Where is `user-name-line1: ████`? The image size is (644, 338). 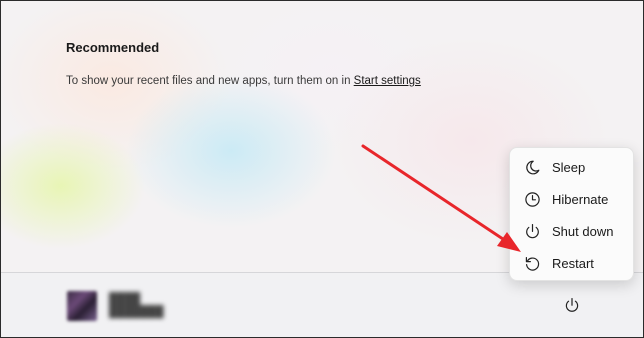
user-name-line1: ████ is located at coordinates (125, 299).